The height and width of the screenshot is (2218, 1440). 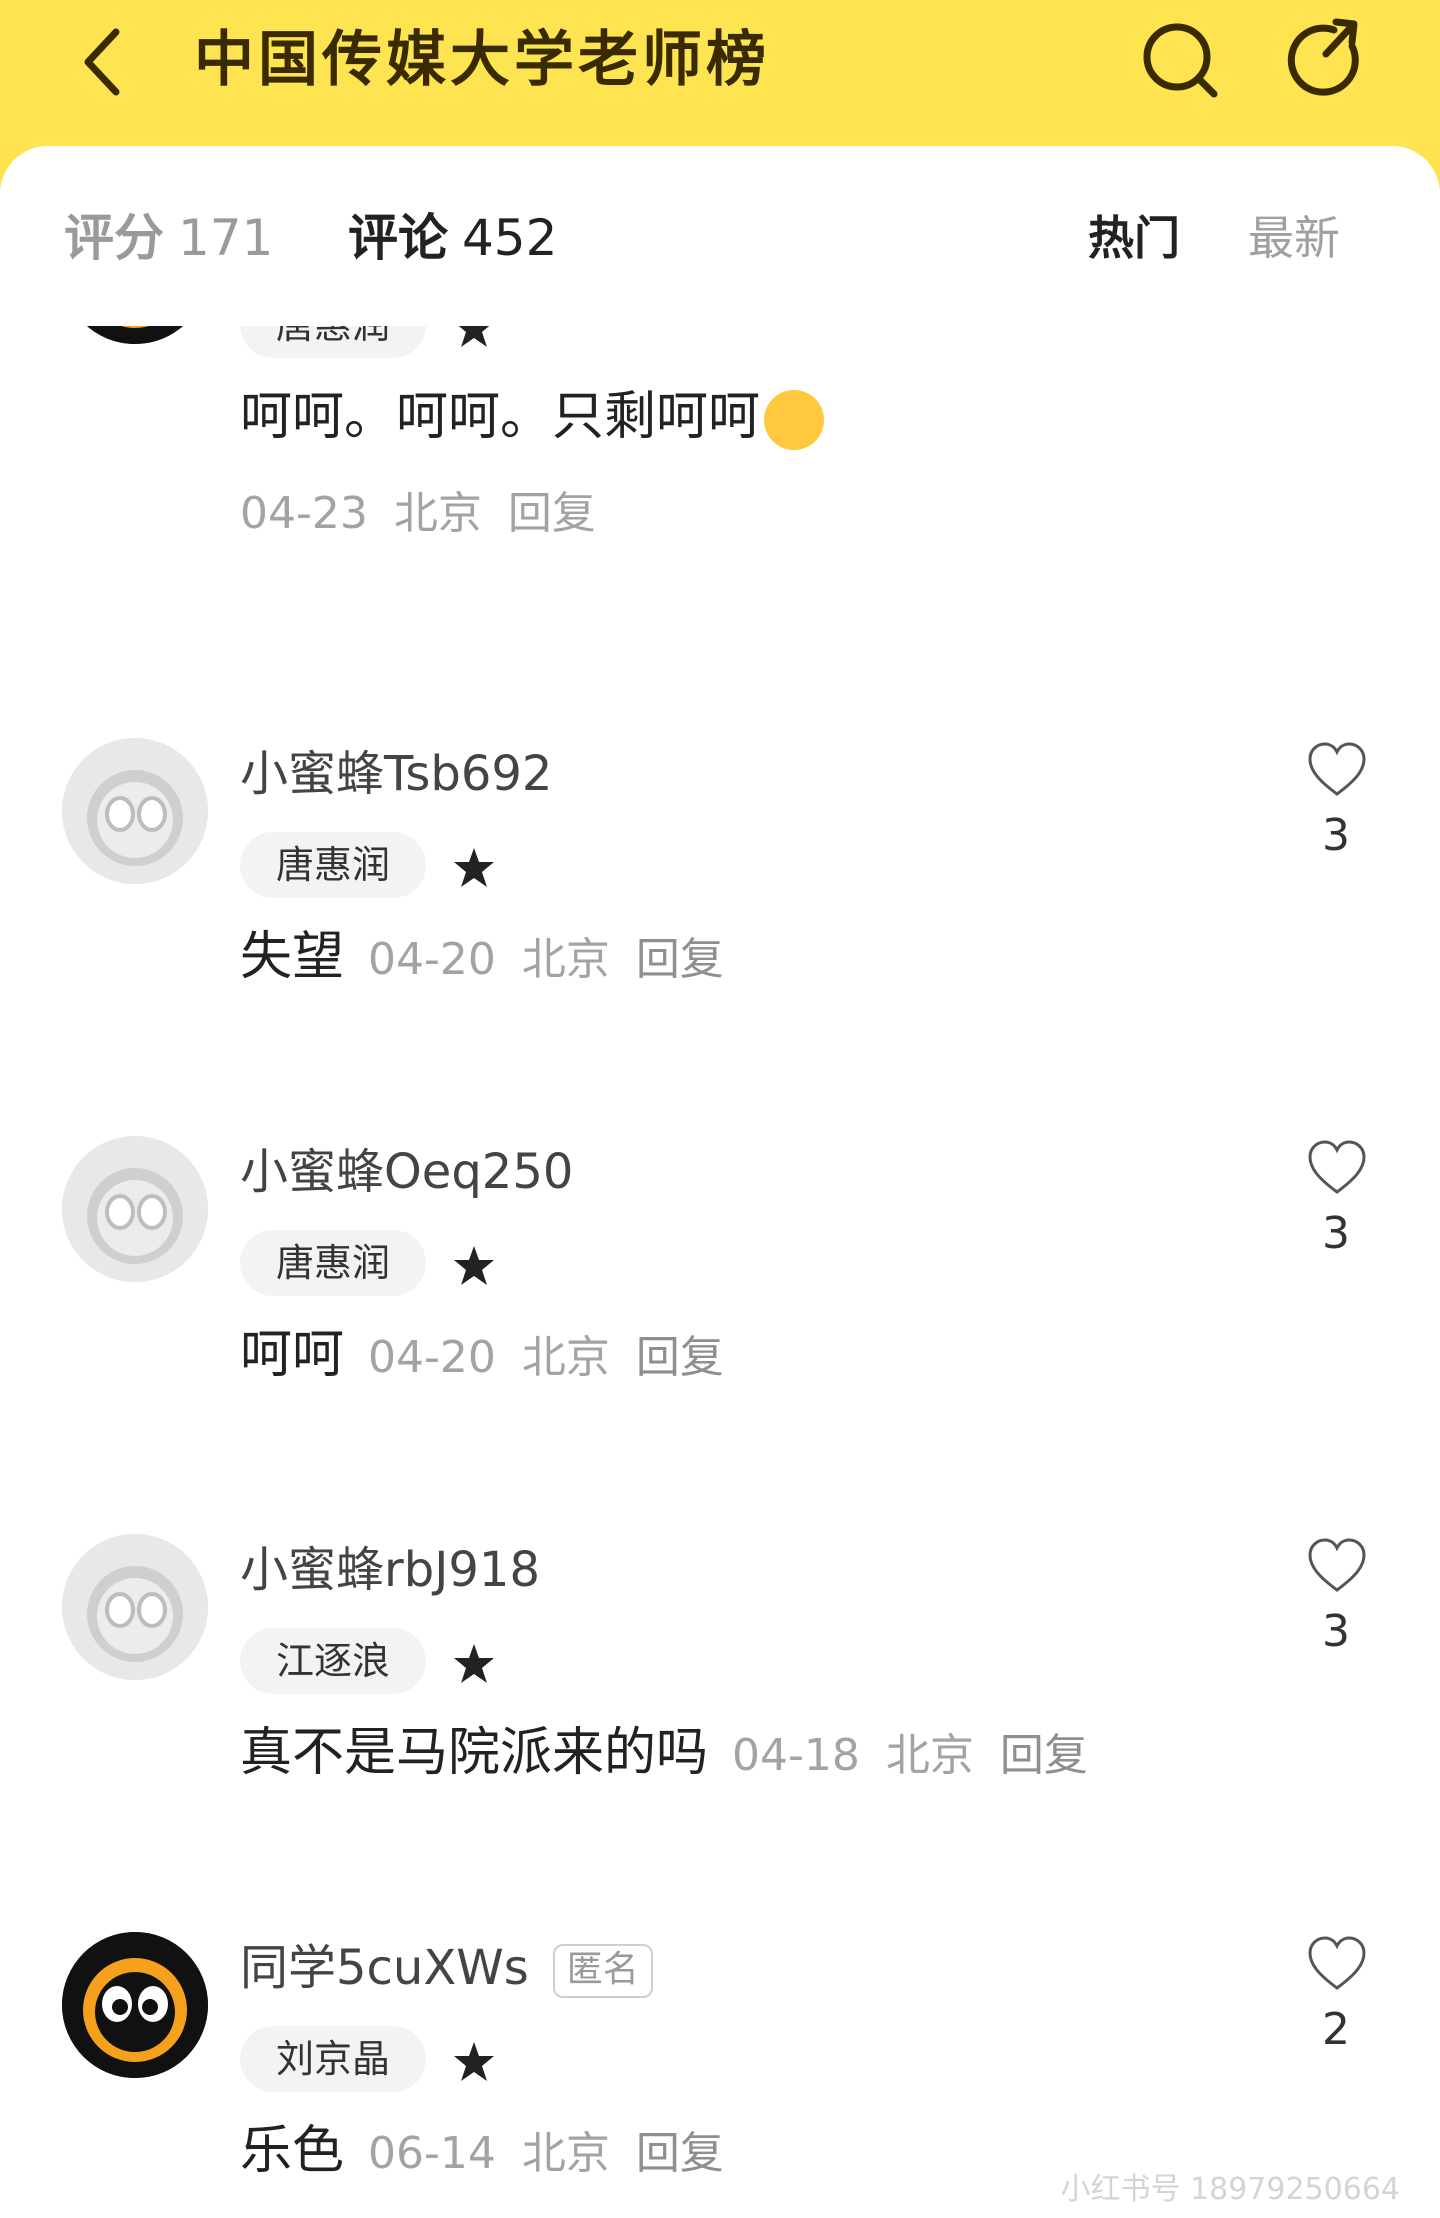 I want to click on share-button, so click(x=1328, y=60).